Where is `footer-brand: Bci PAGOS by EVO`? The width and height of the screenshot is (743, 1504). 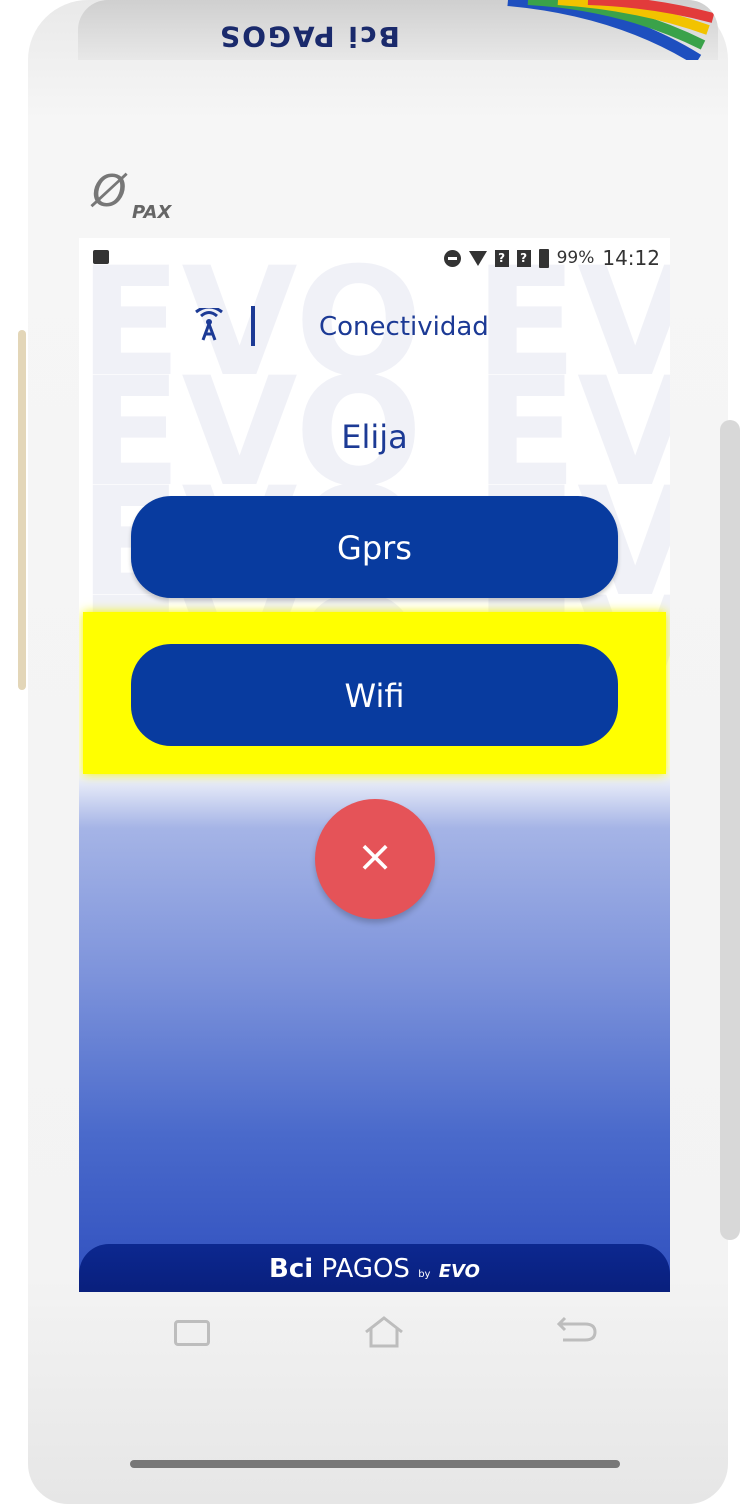
footer-brand: Bci PAGOS by EVO is located at coordinates (374, 1269).